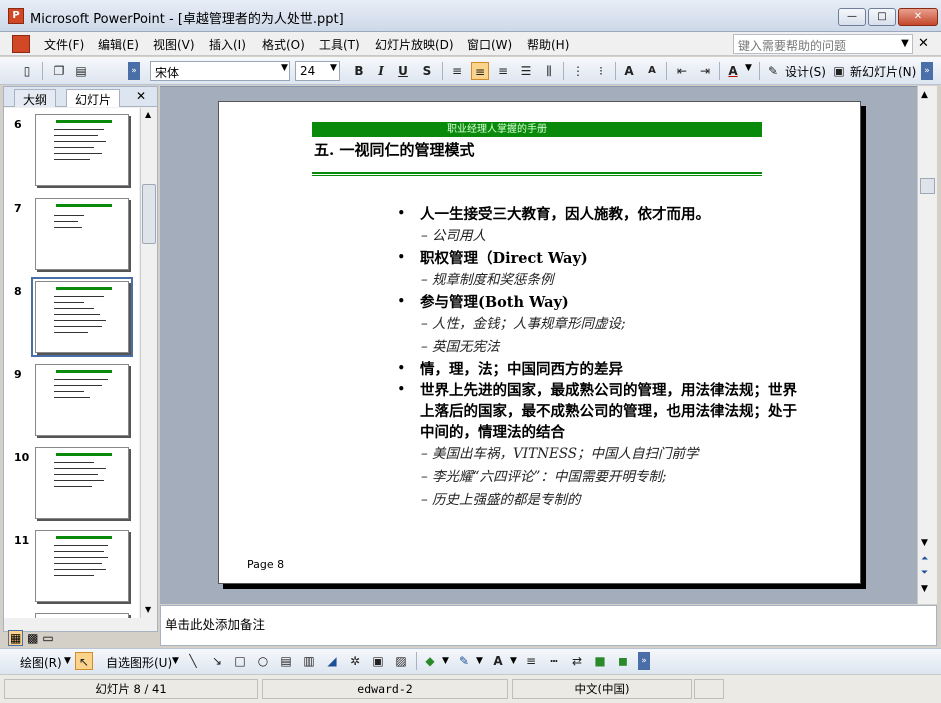  Describe the element at coordinates (918, 17) in the screenshot. I see `close-button: ✕` at that location.